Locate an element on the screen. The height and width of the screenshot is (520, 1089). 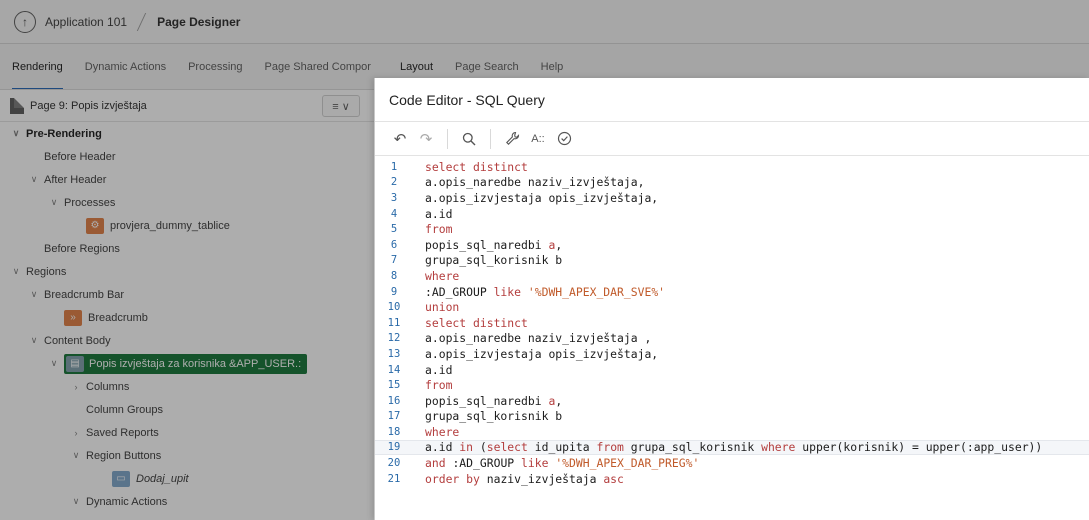
tree-node: ∨ Content Body is located at coordinates (187, 340).